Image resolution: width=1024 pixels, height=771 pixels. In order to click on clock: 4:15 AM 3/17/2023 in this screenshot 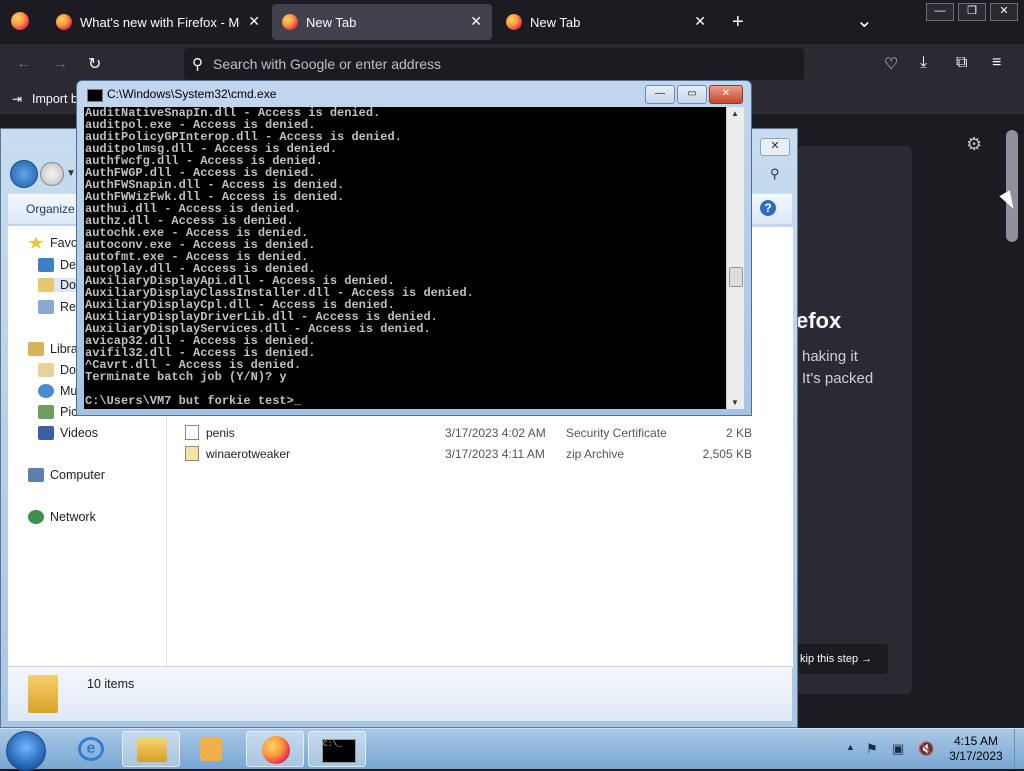, I will do `click(976, 749)`.